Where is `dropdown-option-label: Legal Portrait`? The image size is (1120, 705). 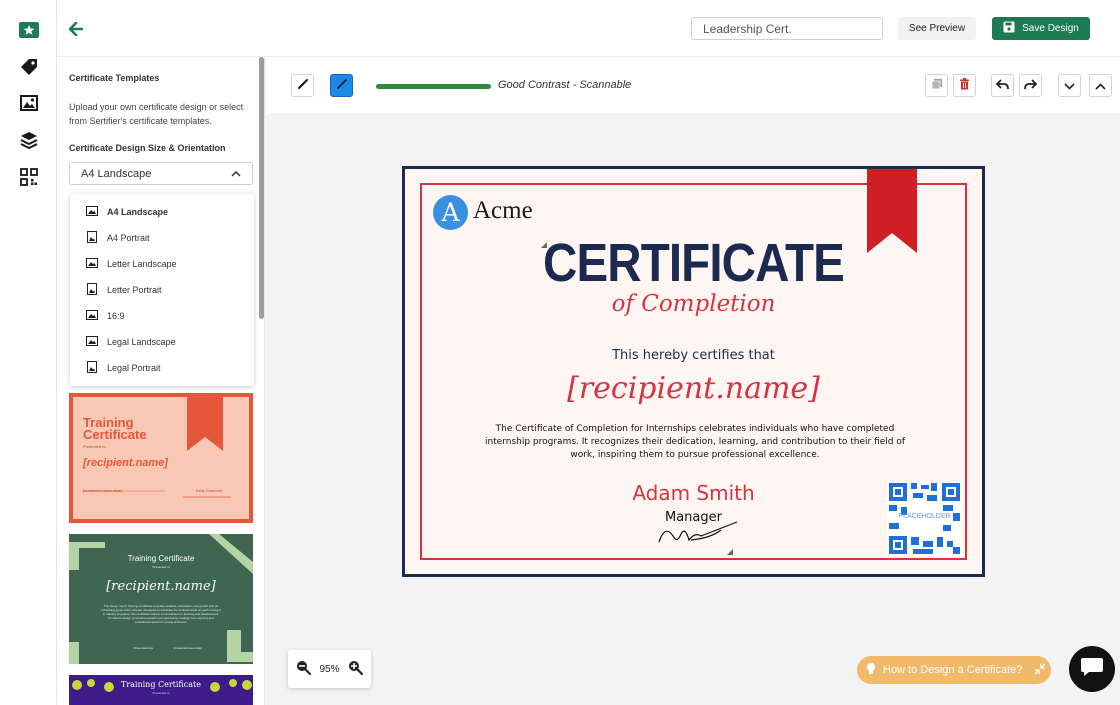
dropdown-option-label: Legal Portrait is located at coordinates (134, 368).